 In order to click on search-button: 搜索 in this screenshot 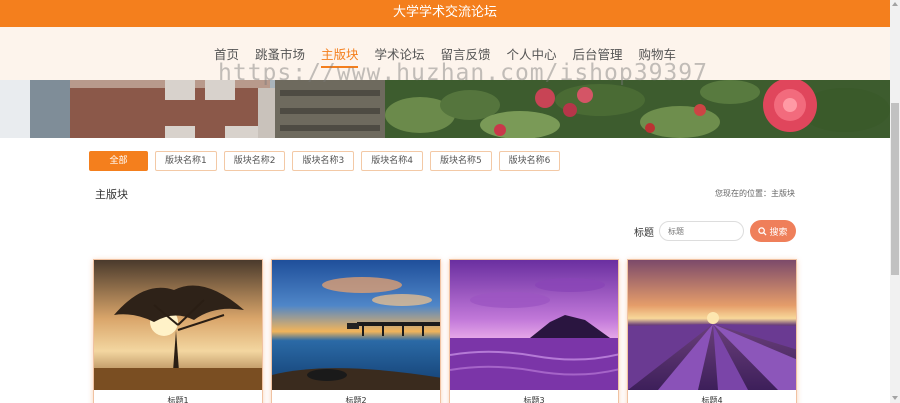, I will do `click(773, 231)`.